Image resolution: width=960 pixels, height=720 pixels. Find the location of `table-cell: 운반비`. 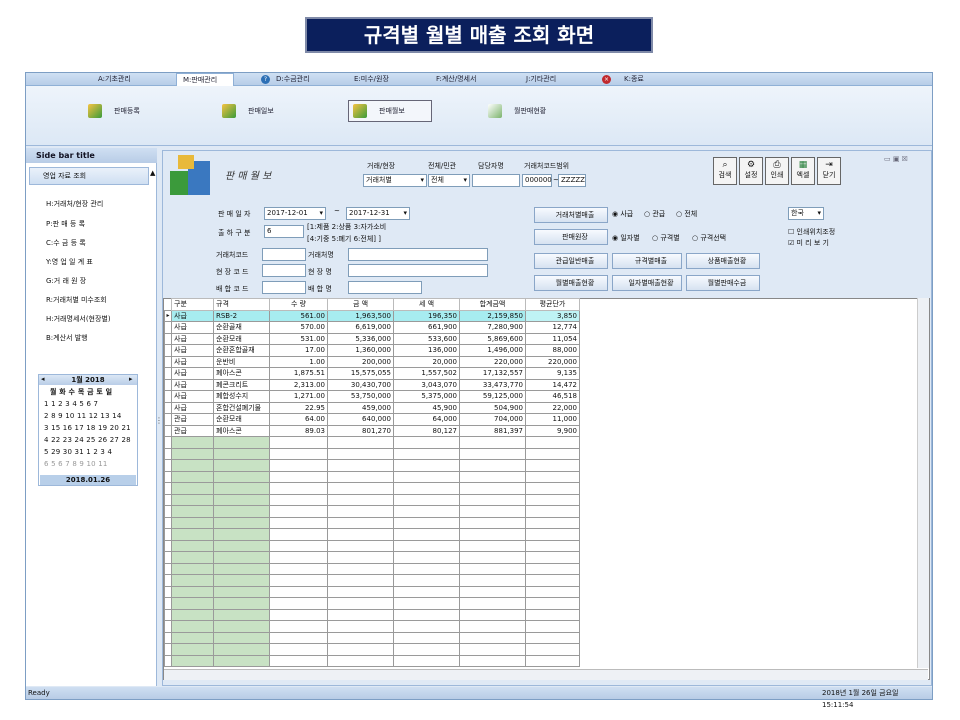

table-cell: 운반비 is located at coordinates (241, 361).